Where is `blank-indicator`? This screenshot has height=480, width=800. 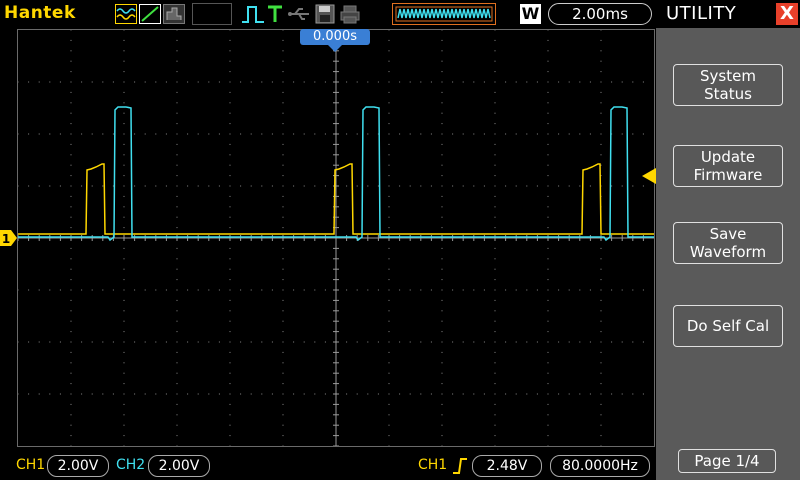 blank-indicator is located at coordinates (212, 14).